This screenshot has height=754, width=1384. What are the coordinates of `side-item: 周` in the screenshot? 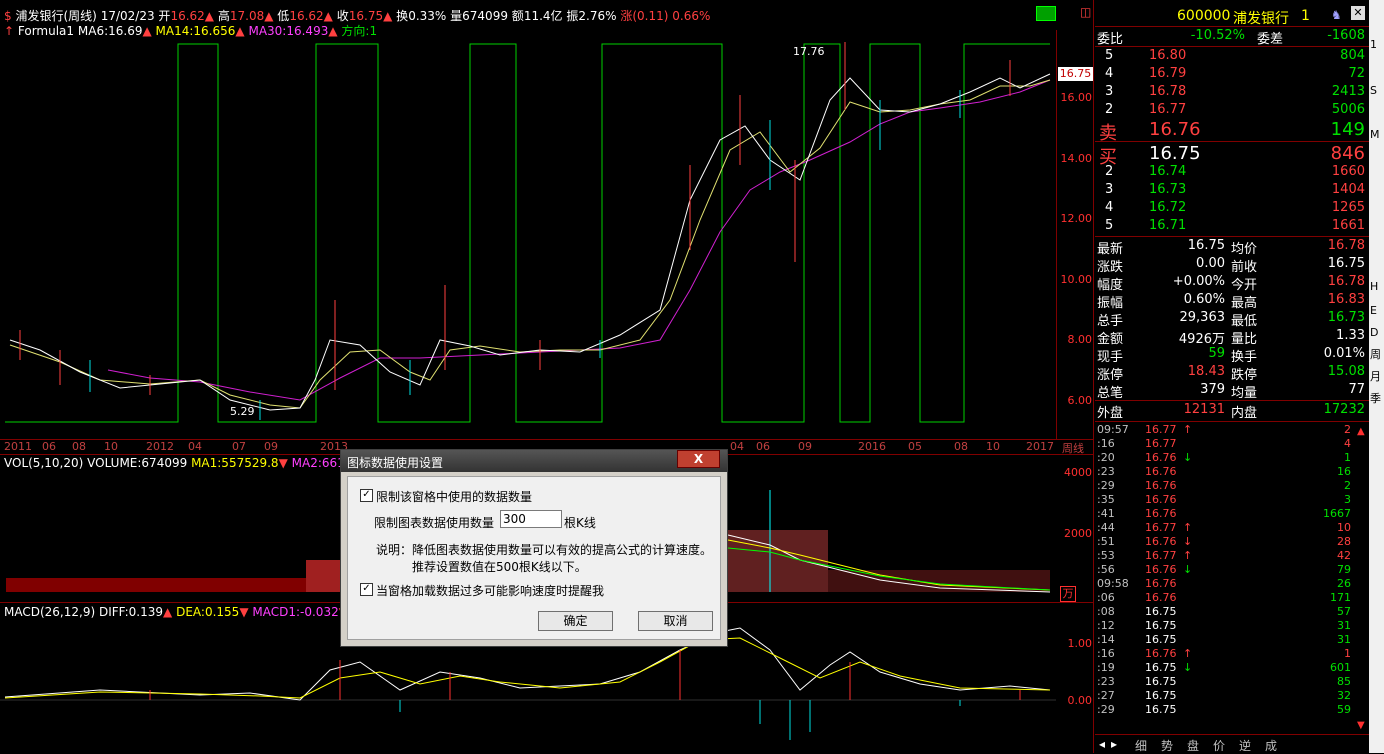 It's located at (1376, 353).